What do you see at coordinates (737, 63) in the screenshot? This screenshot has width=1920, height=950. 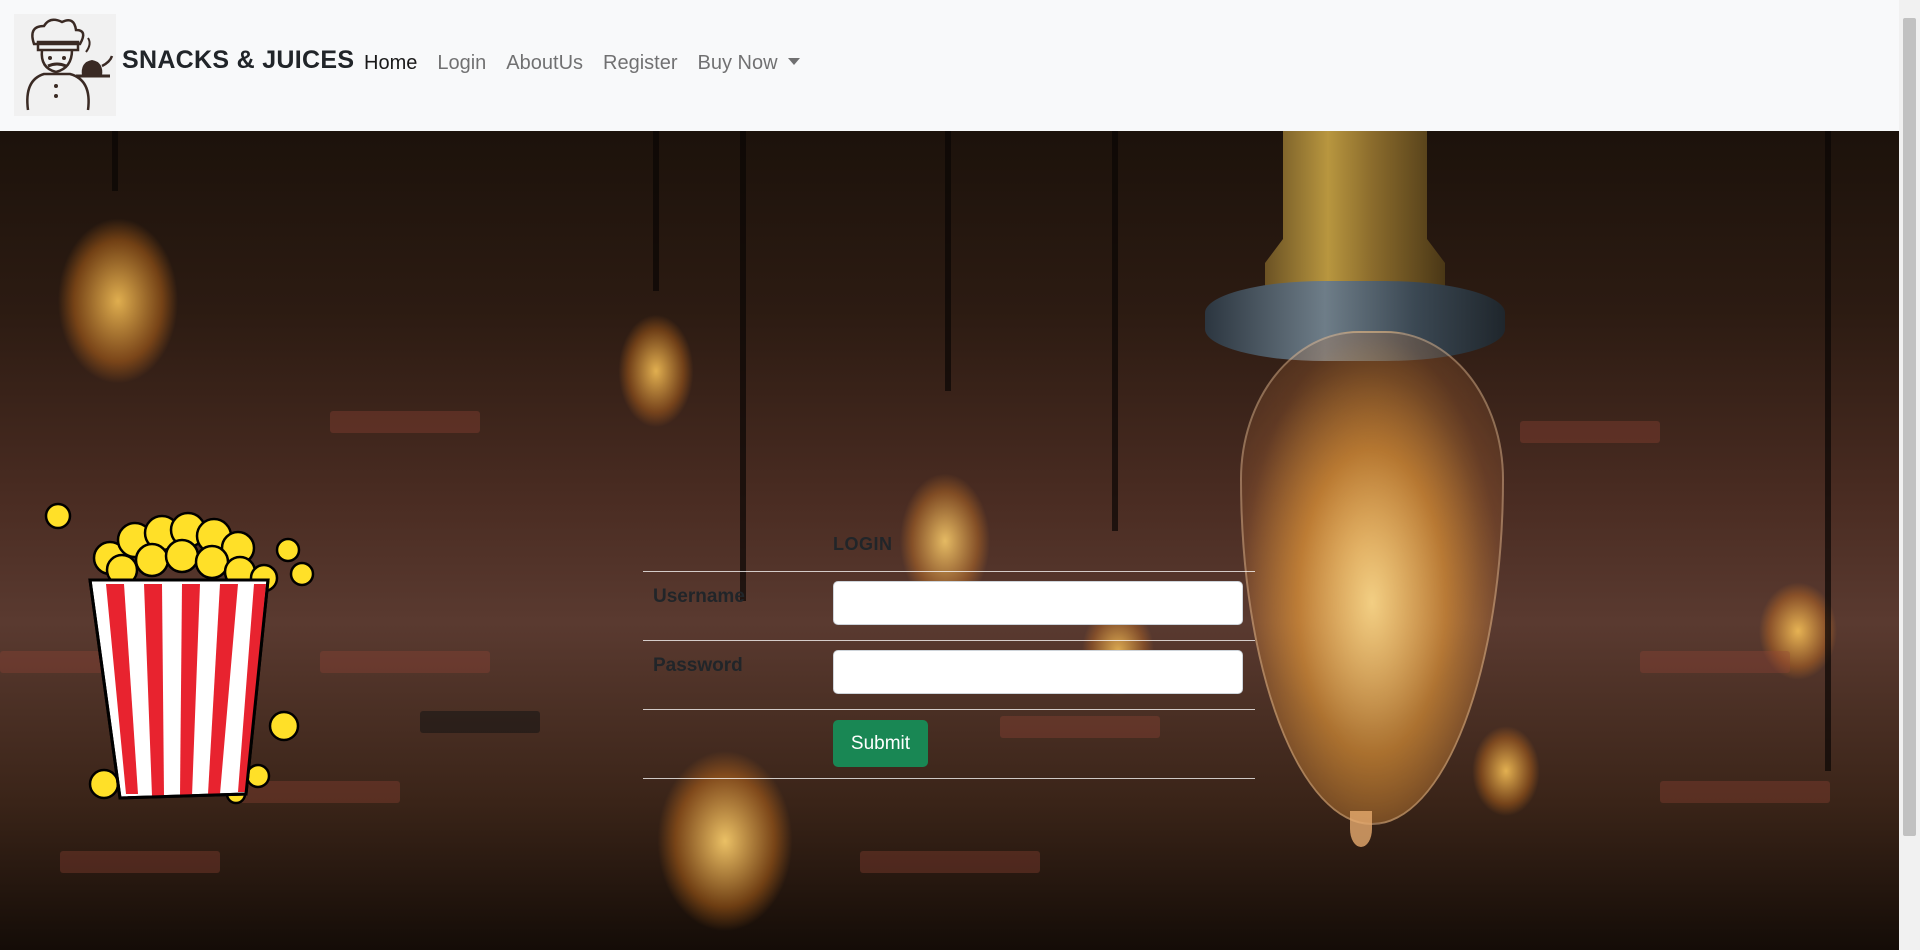 I see `nav-item-buy-now-label: Buy Now` at bounding box center [737, 63].